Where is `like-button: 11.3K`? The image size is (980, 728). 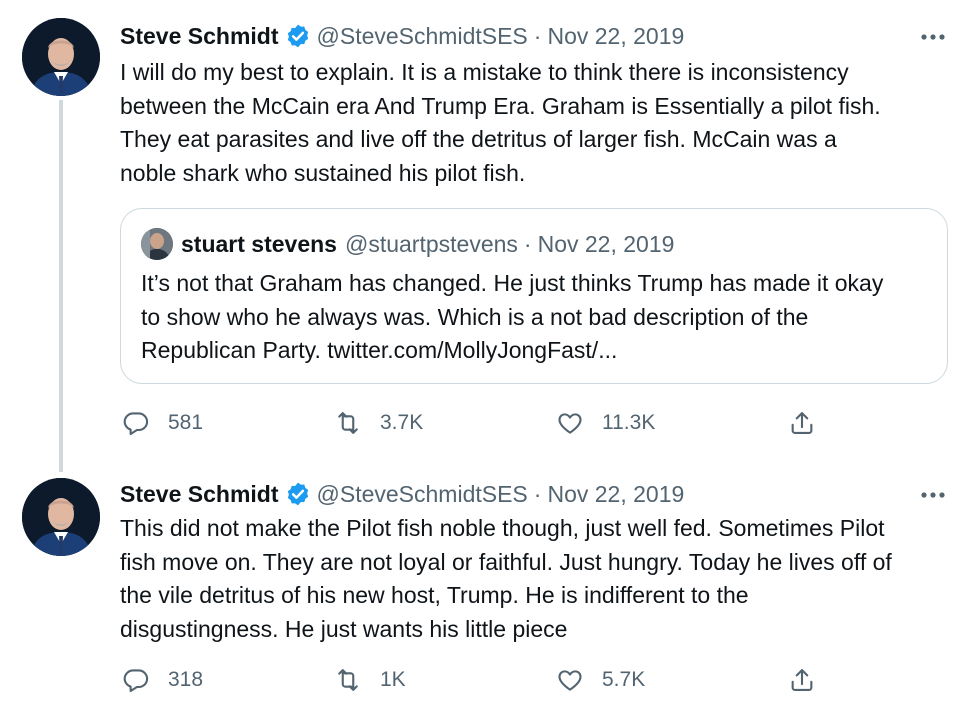 like-button: 11.3K is located at coordinates (605, 423).